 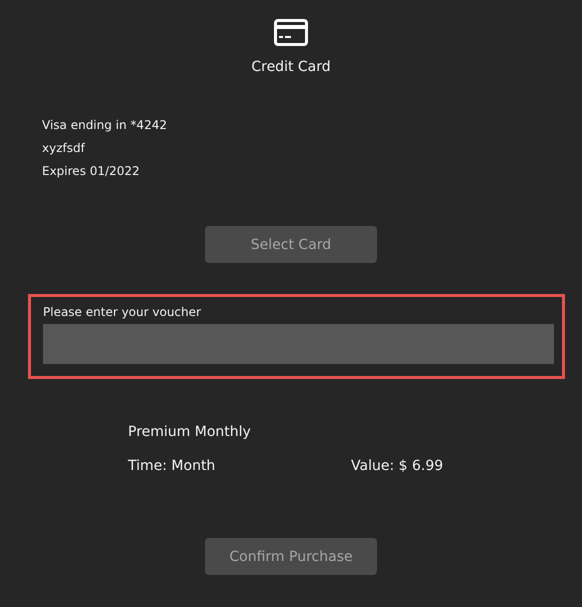 What do you see at coordinates (298, 344) in the screenshot?
I see `voucher-field` at bounding box center [298, 344].